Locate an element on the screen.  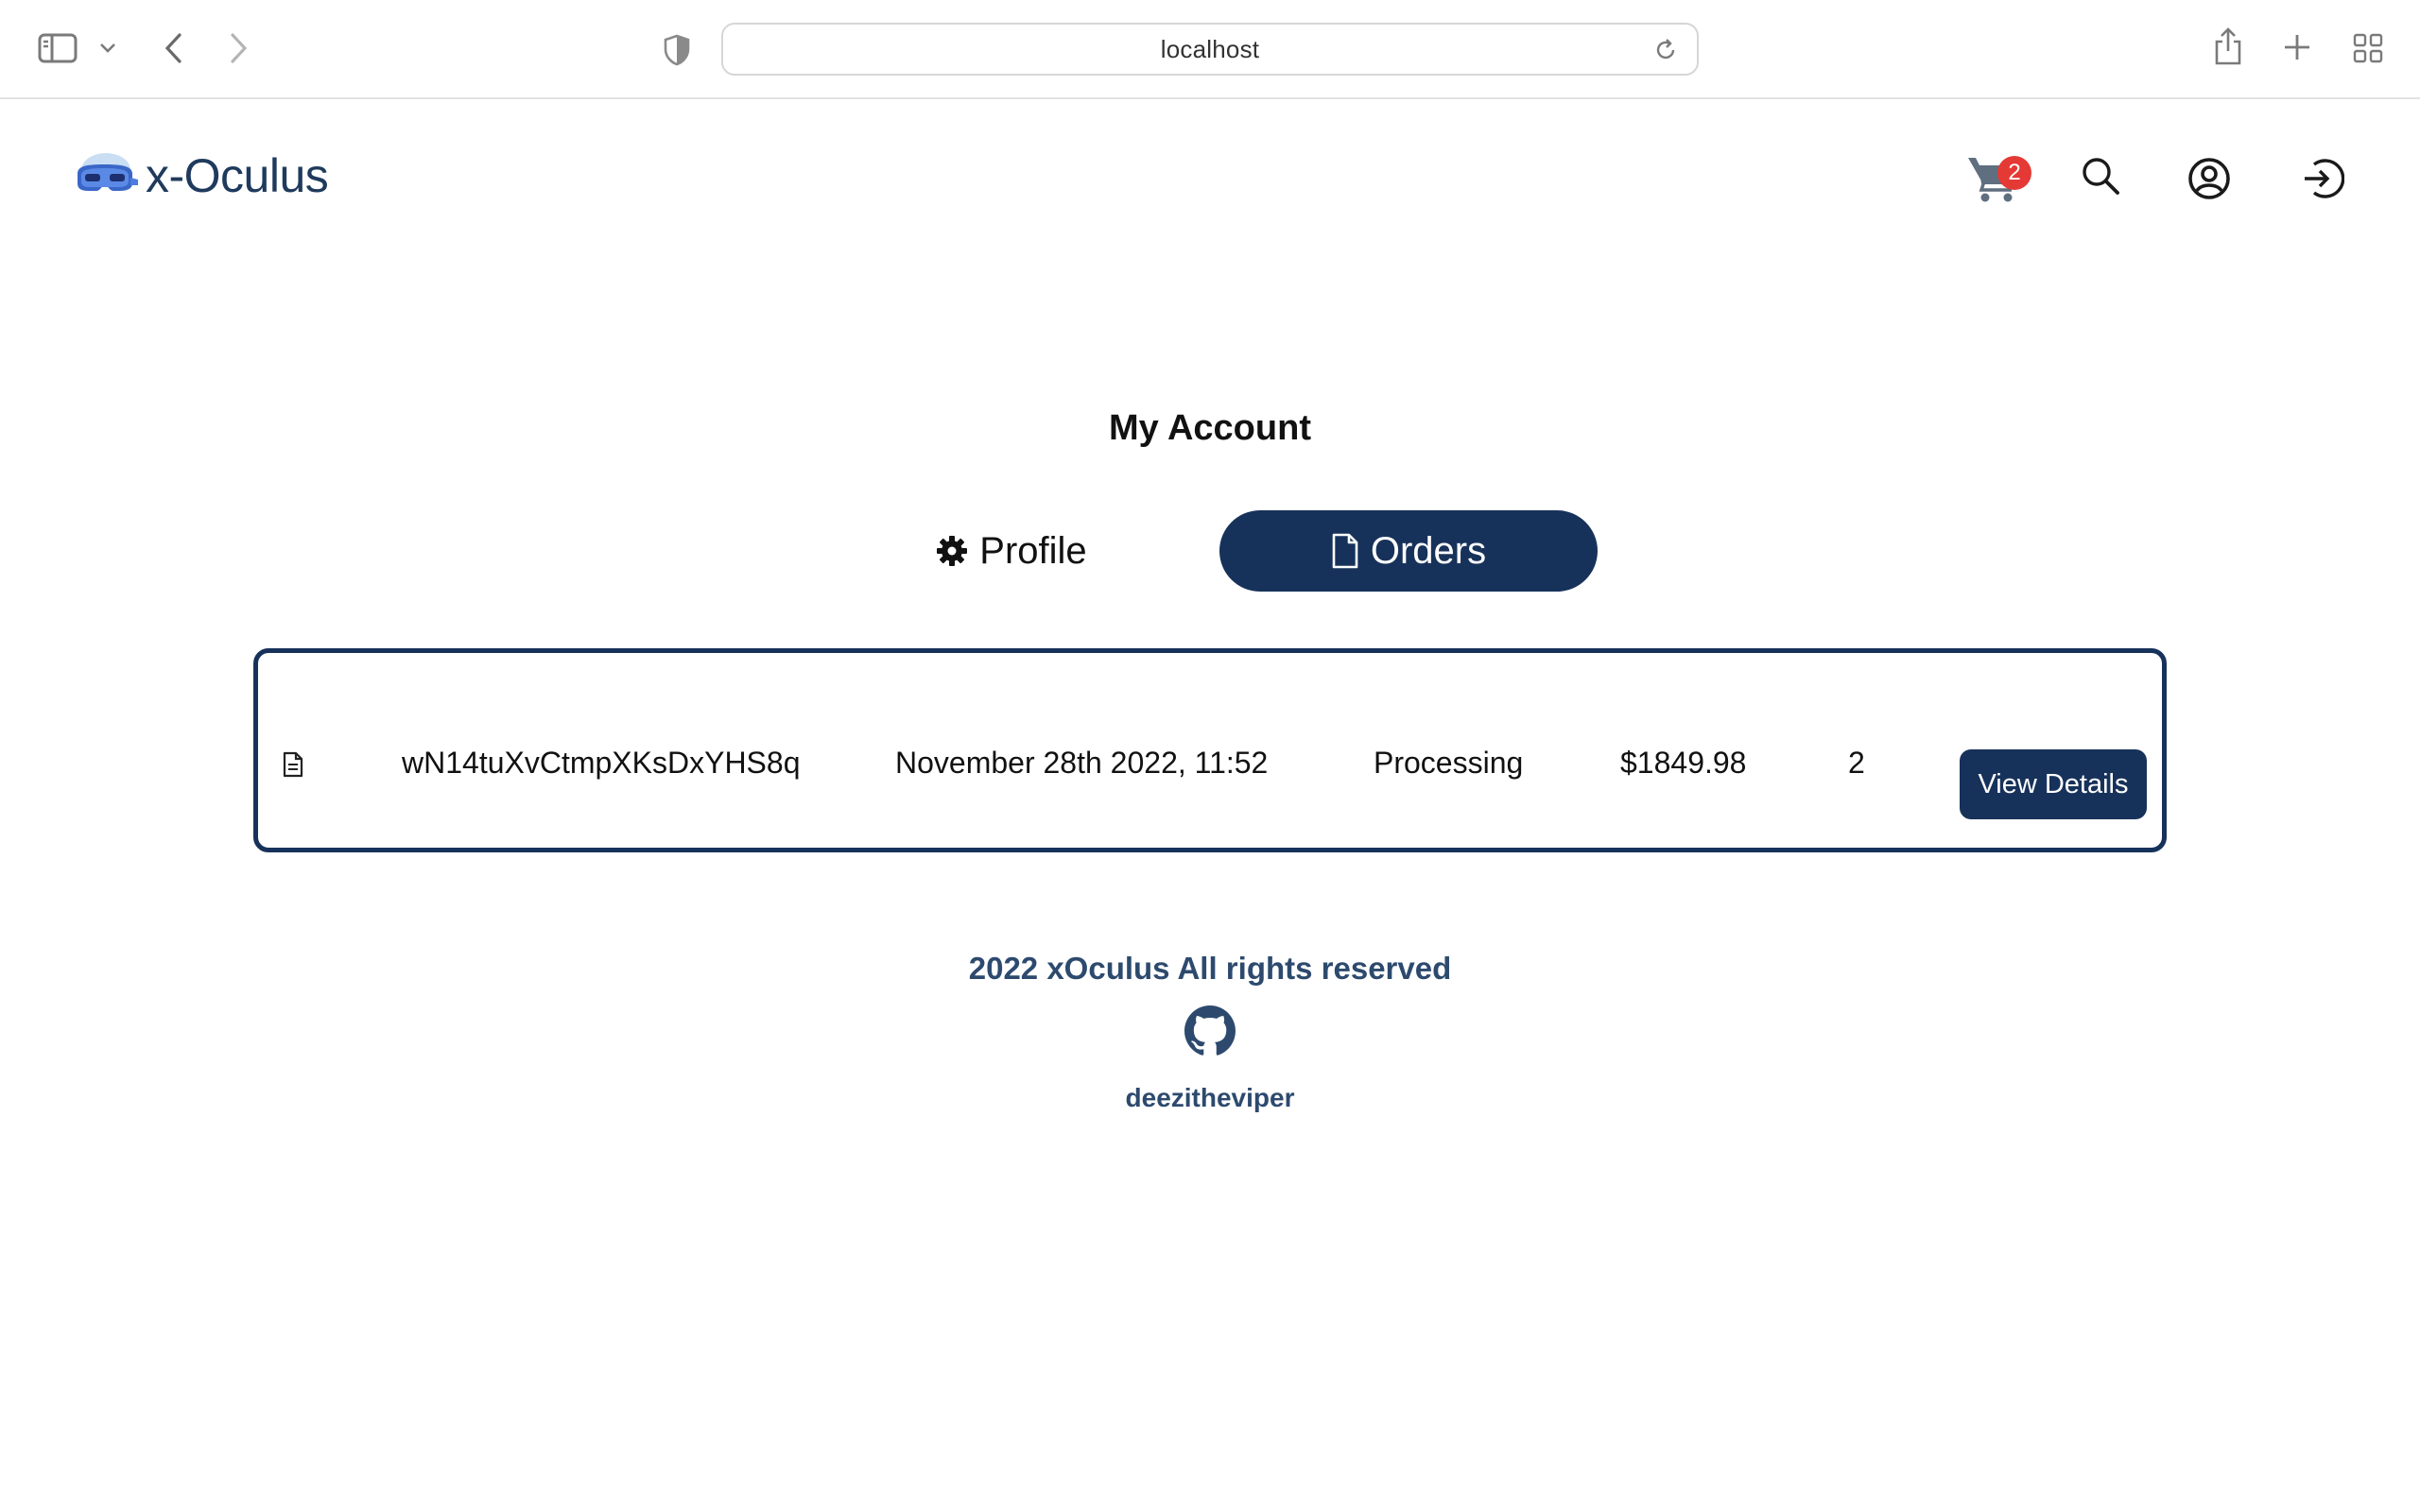
address-bar: localhost is located at coordinates (1210, 49).